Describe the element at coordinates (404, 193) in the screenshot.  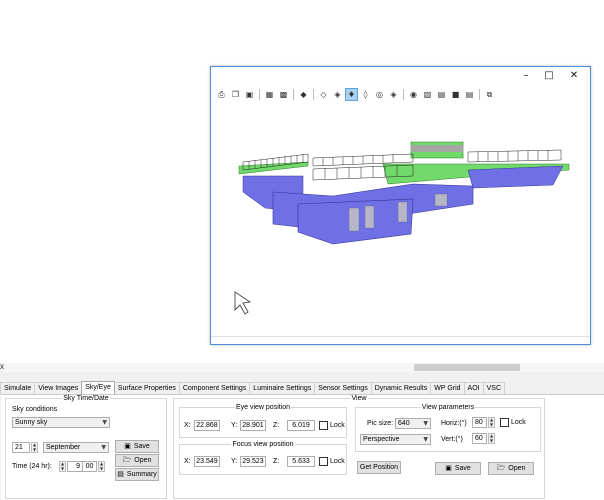
I see `building-model` at that location.